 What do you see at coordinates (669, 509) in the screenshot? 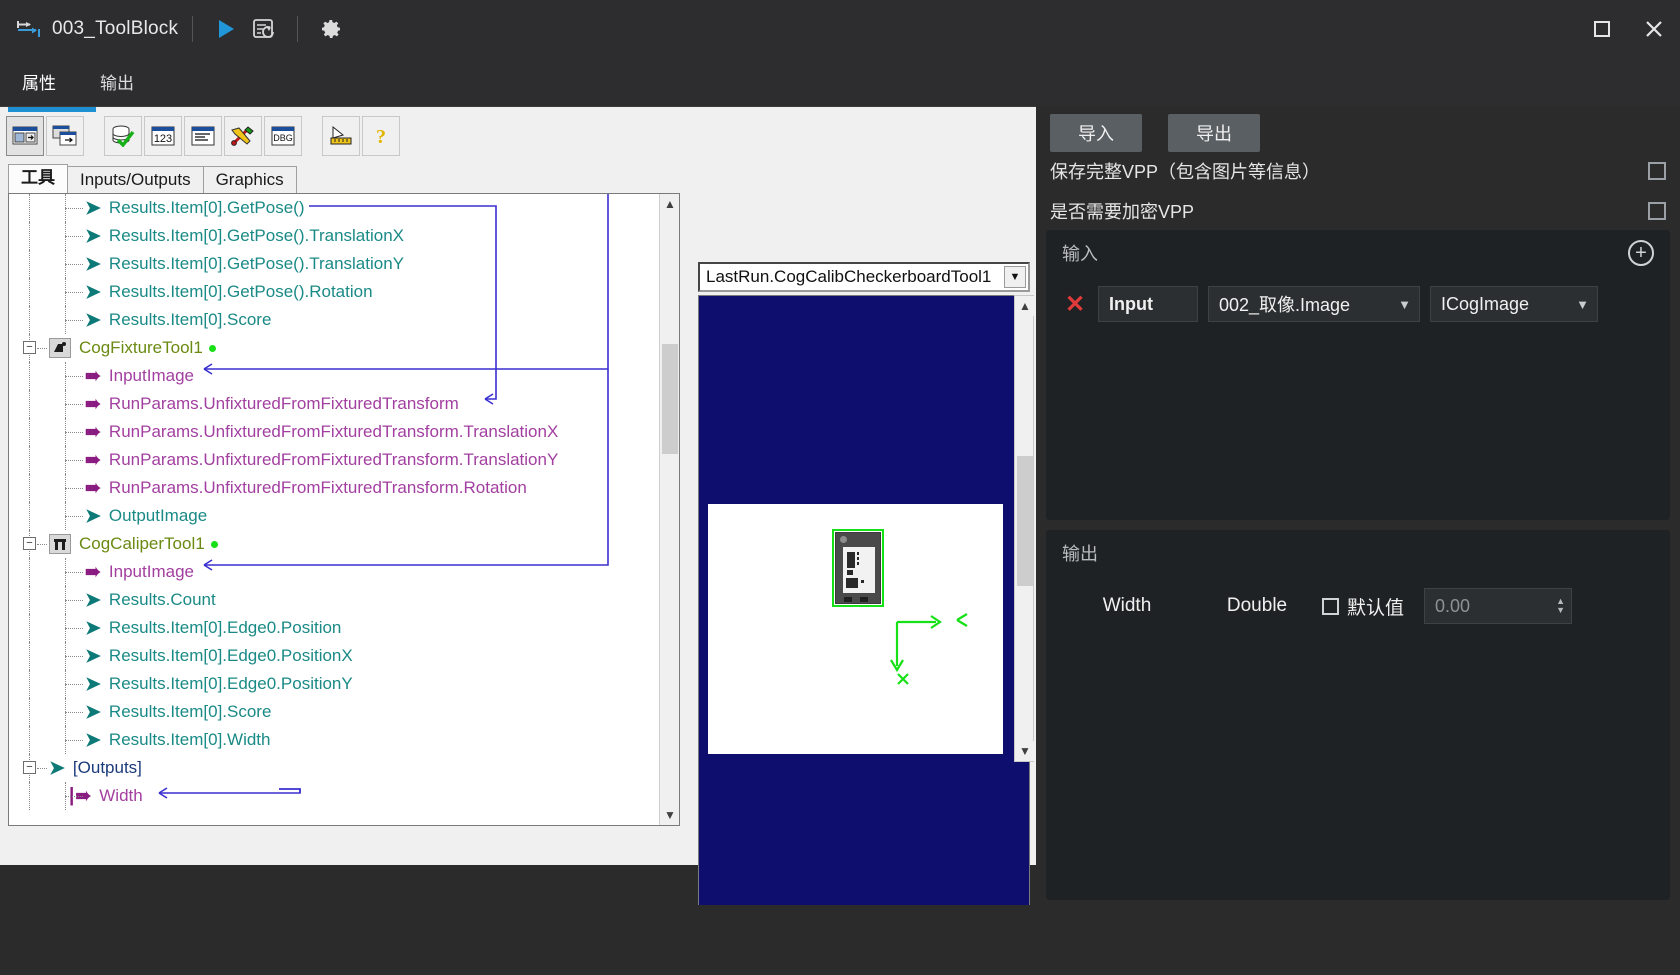
I see `tree-vertical-scrollbar: ▲ ▼` at bounding box center [669, 509].